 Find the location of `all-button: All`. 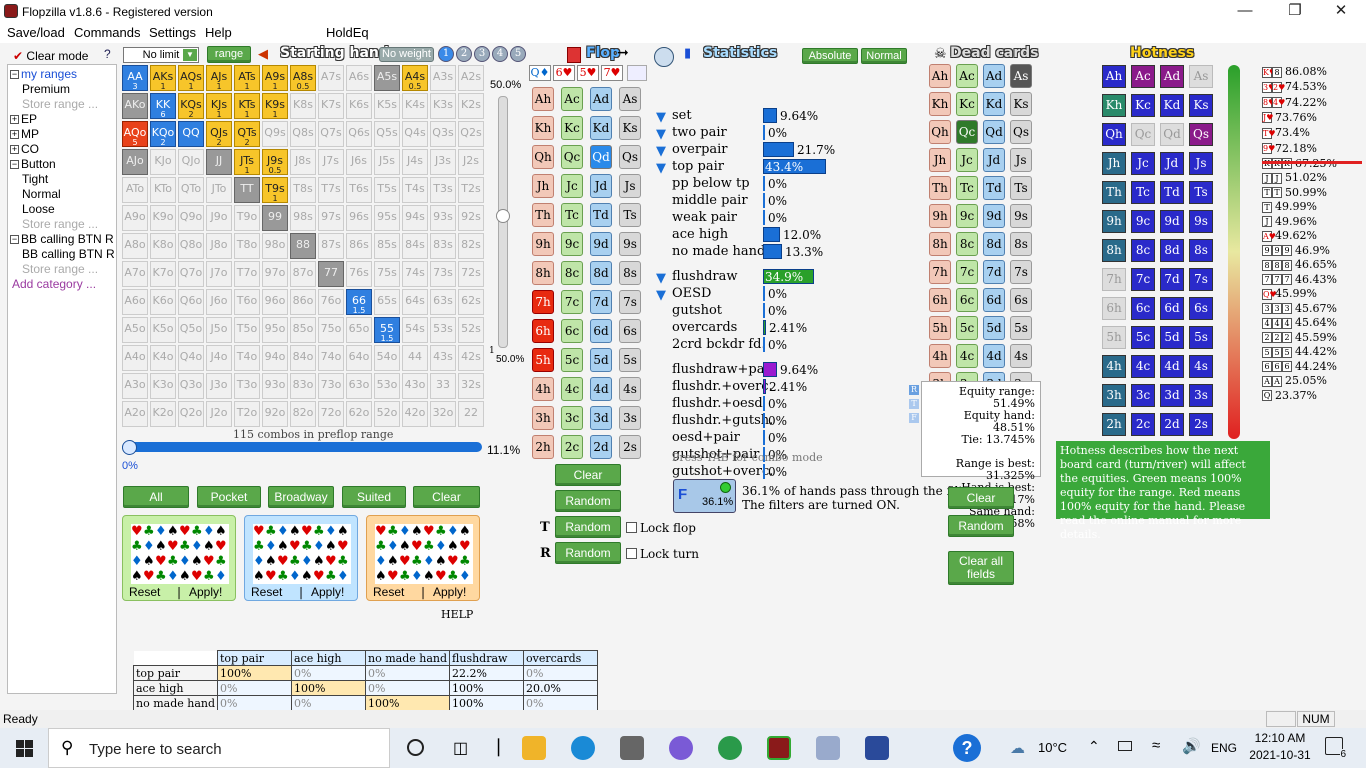

all-button: All is located at coordinates (156, 497).